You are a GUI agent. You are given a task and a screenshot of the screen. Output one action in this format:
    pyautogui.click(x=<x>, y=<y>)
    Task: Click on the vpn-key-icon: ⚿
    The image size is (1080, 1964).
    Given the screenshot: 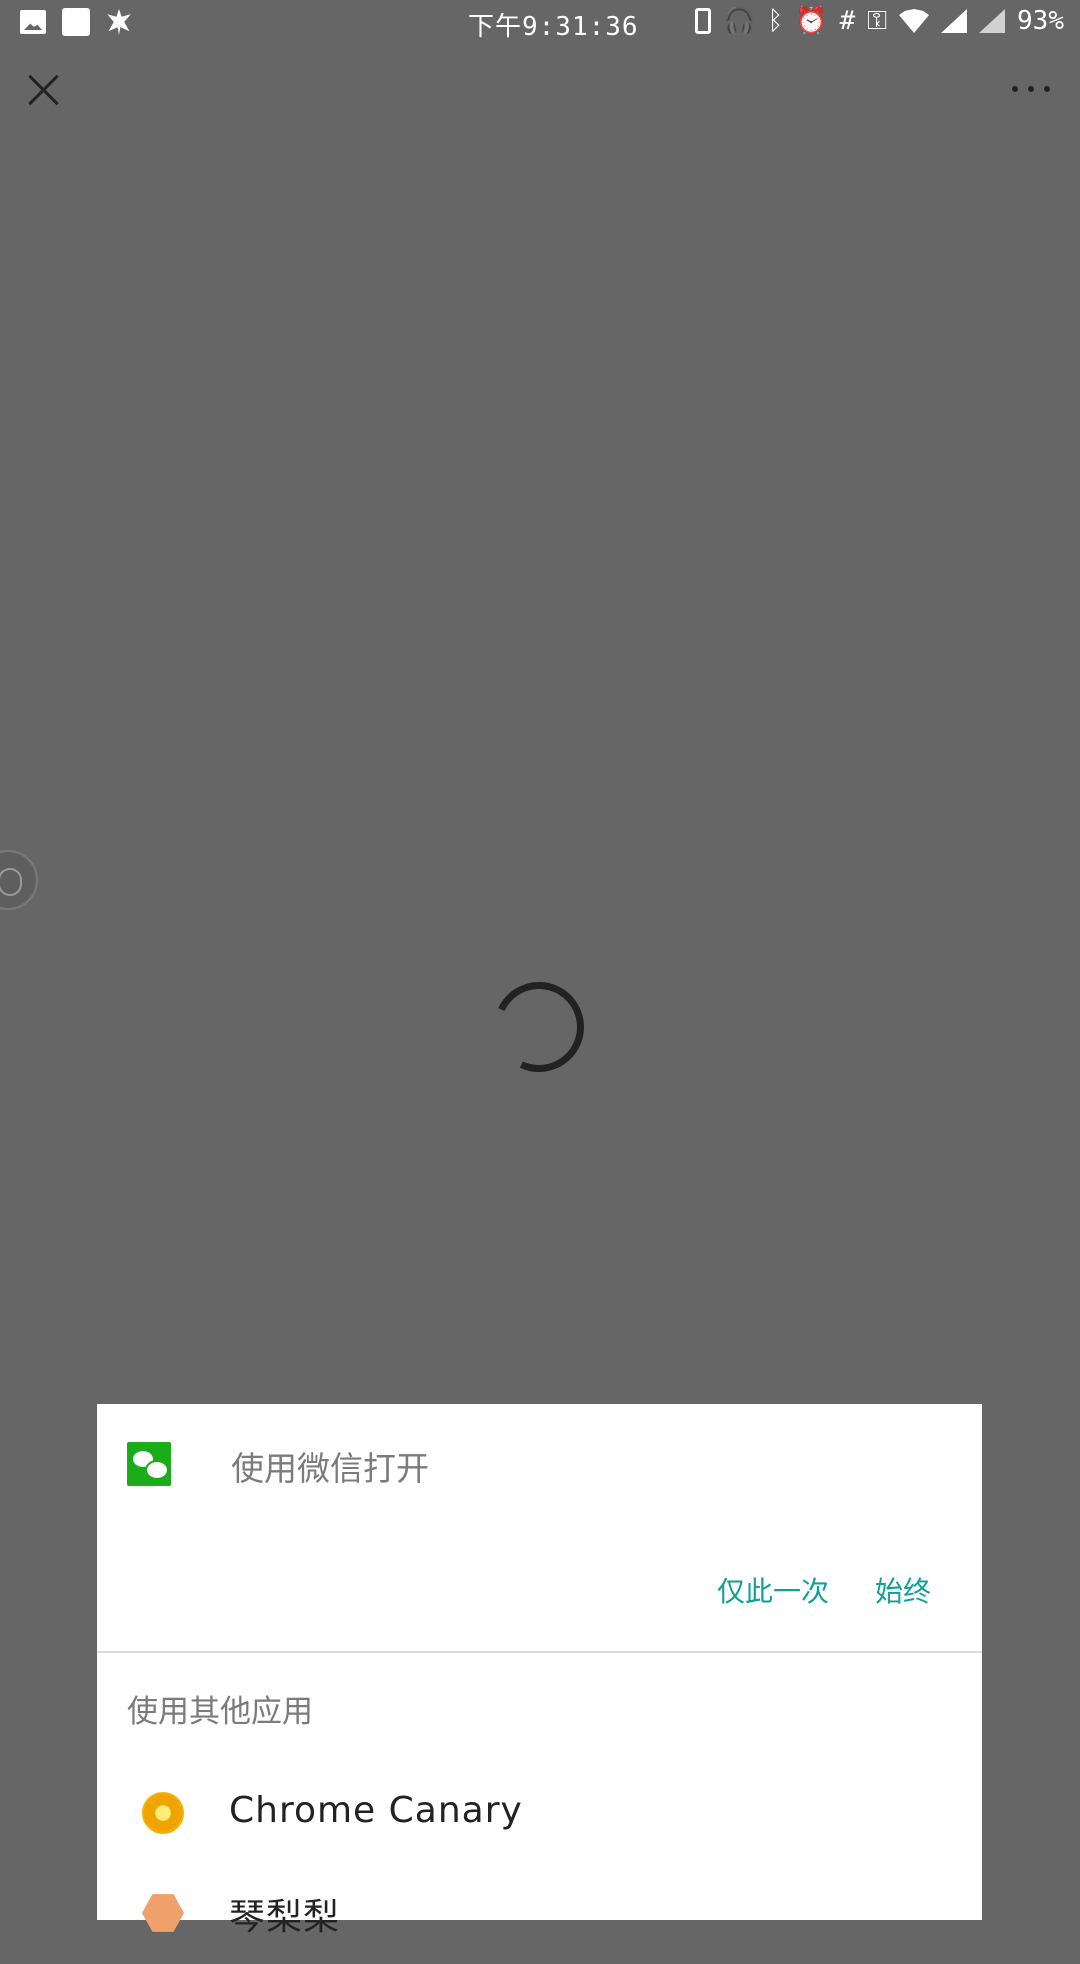 What is the action you would take?
    pyautogui.click(x=877, y=21)
    